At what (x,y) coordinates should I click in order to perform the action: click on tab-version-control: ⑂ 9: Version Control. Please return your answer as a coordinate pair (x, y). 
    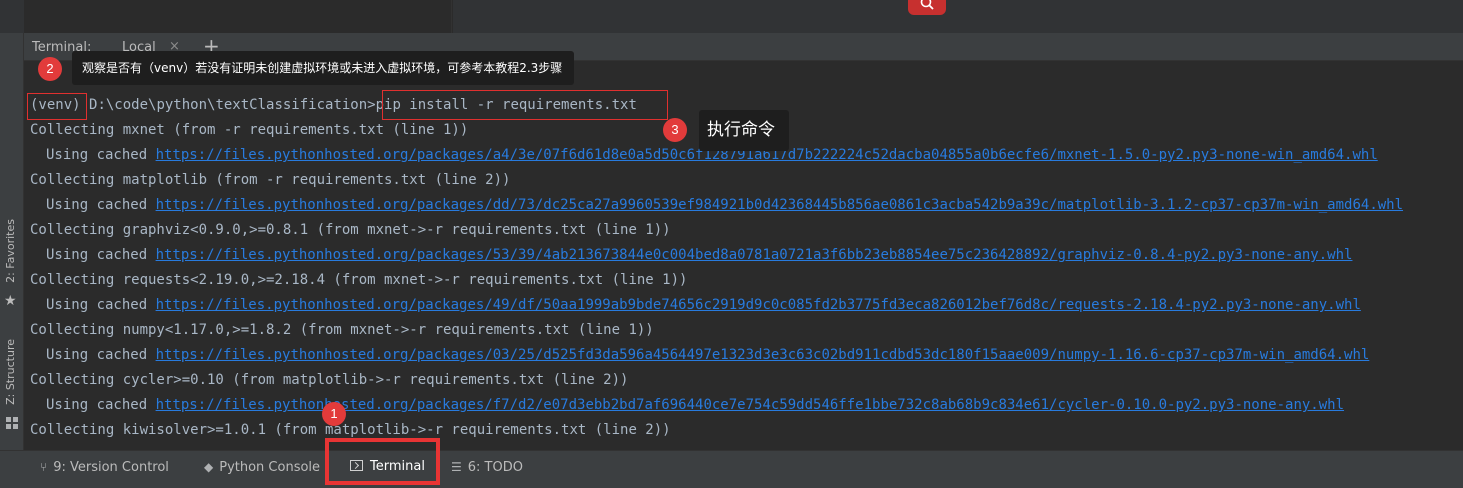
    Looking at the image, I should click on (104, 467).